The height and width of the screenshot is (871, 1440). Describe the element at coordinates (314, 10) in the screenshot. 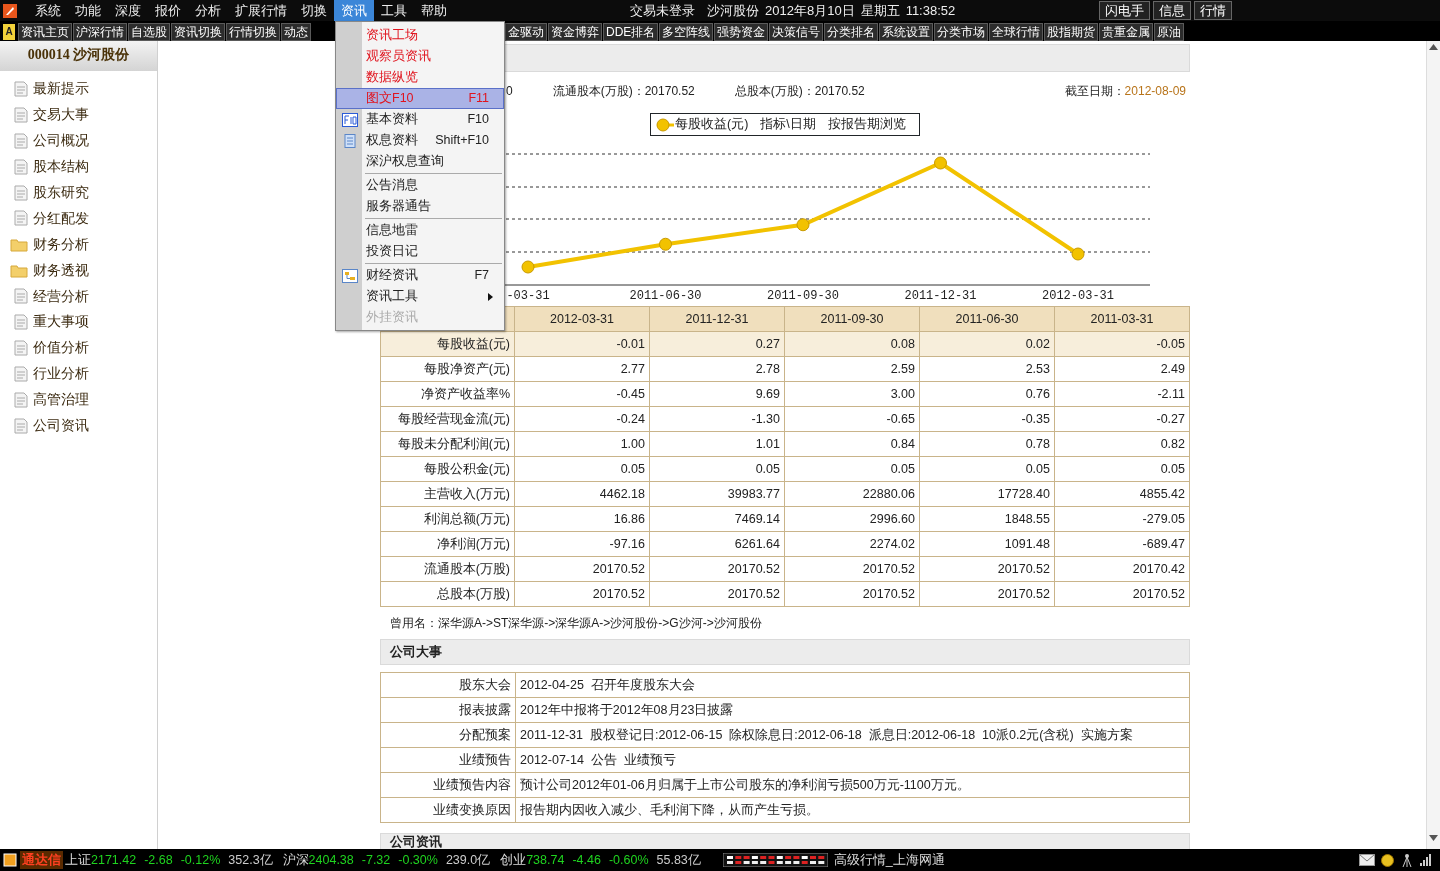

I see `menu-item: 切换` at that location.